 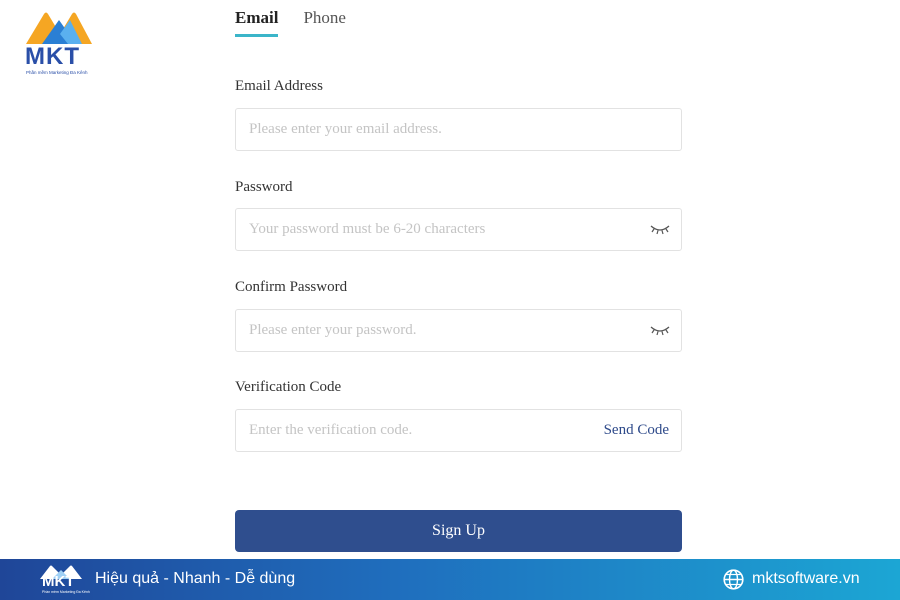 What do you see at coordinates (264, 187) in the screenshot?
I see `password-label: Password` at bounding box center [264, 187].